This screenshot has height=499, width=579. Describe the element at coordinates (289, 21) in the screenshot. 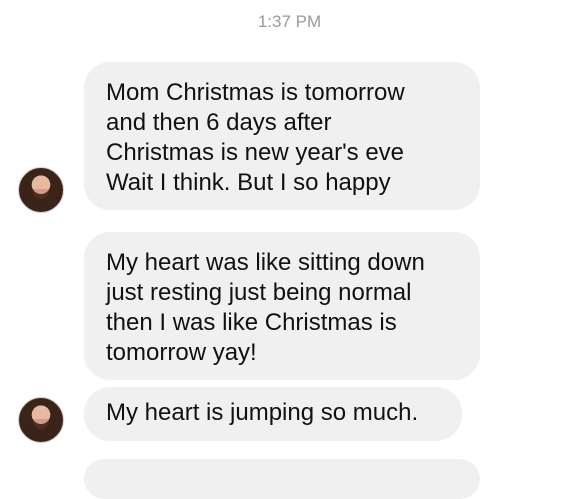

I see `message-timestamp: 1:37 PM` at that location.